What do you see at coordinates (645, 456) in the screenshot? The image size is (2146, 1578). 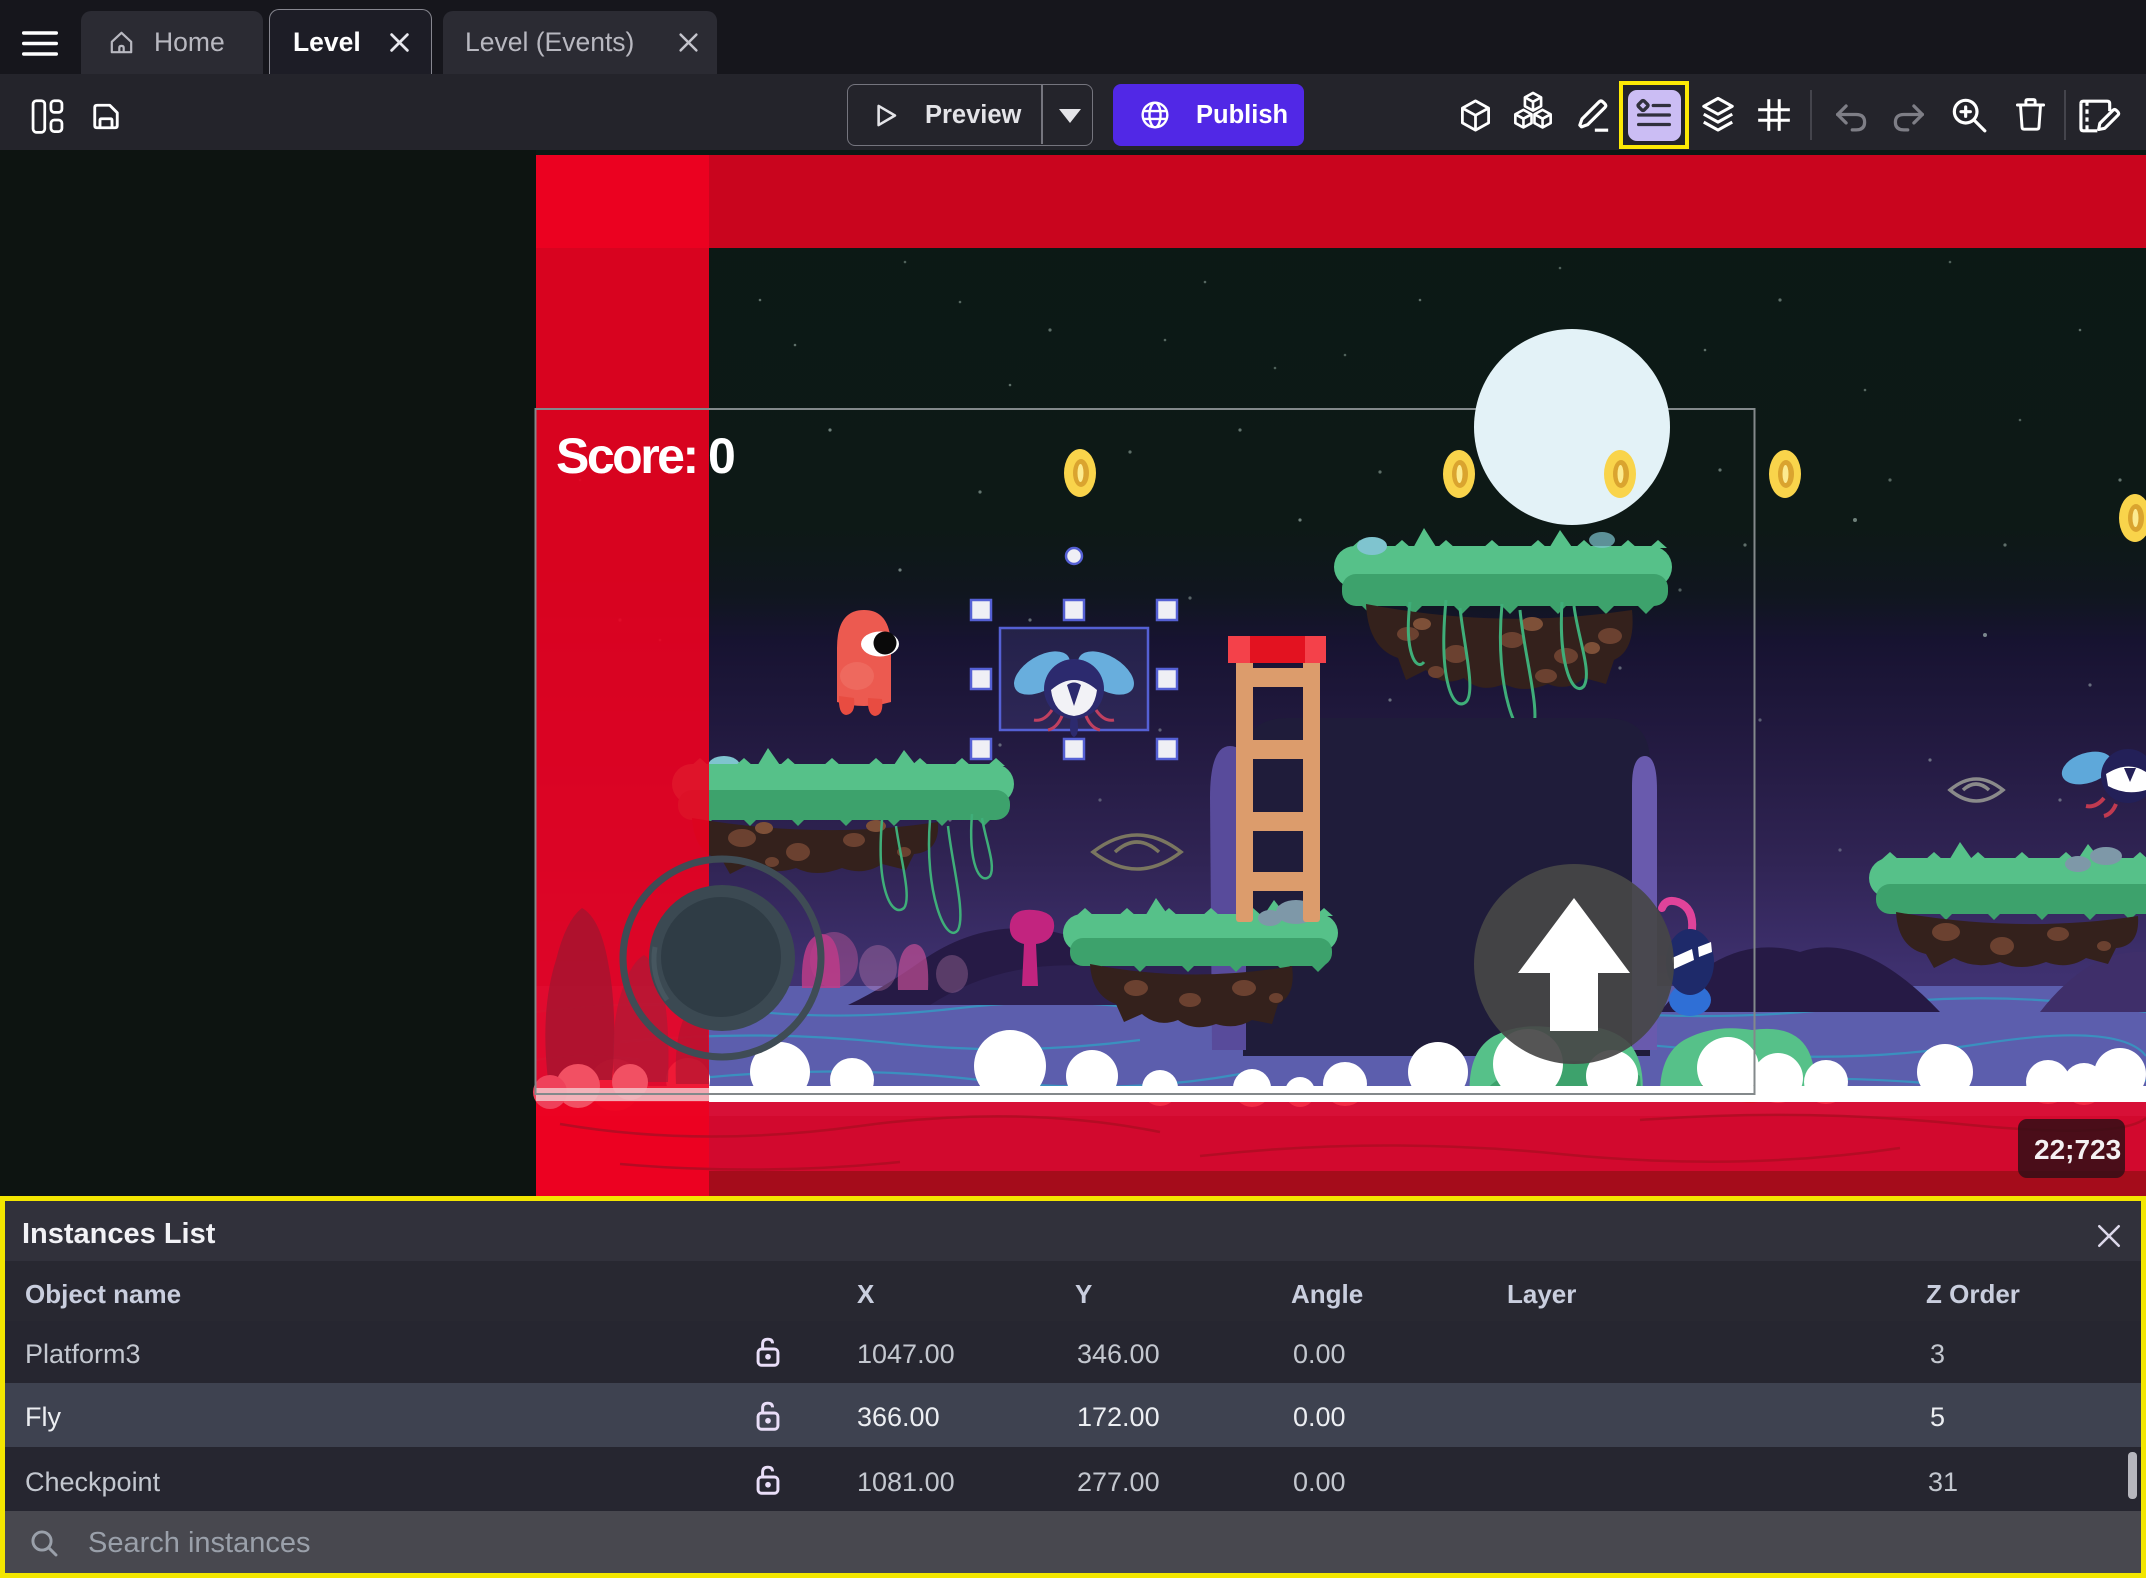 I see `svg-text: Score: 0` at bounding box center [645, 456].